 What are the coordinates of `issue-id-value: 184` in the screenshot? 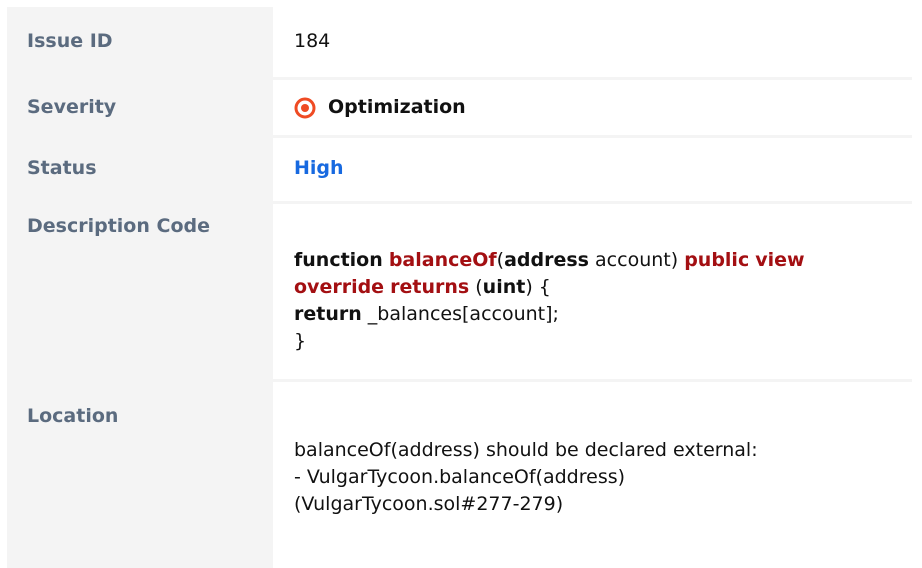 It's located at (592, 42).